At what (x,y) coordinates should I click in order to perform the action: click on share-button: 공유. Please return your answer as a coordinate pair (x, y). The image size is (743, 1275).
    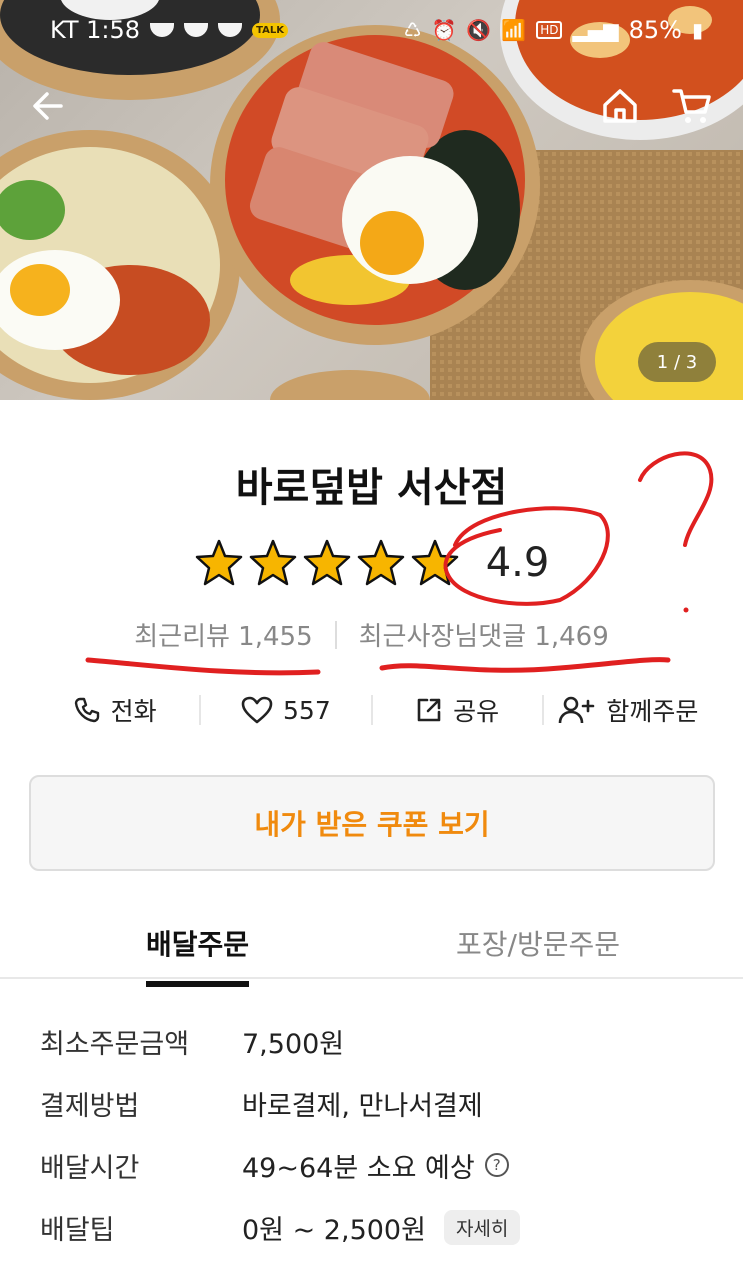
    Looking at the image, I should click on (457, 710).